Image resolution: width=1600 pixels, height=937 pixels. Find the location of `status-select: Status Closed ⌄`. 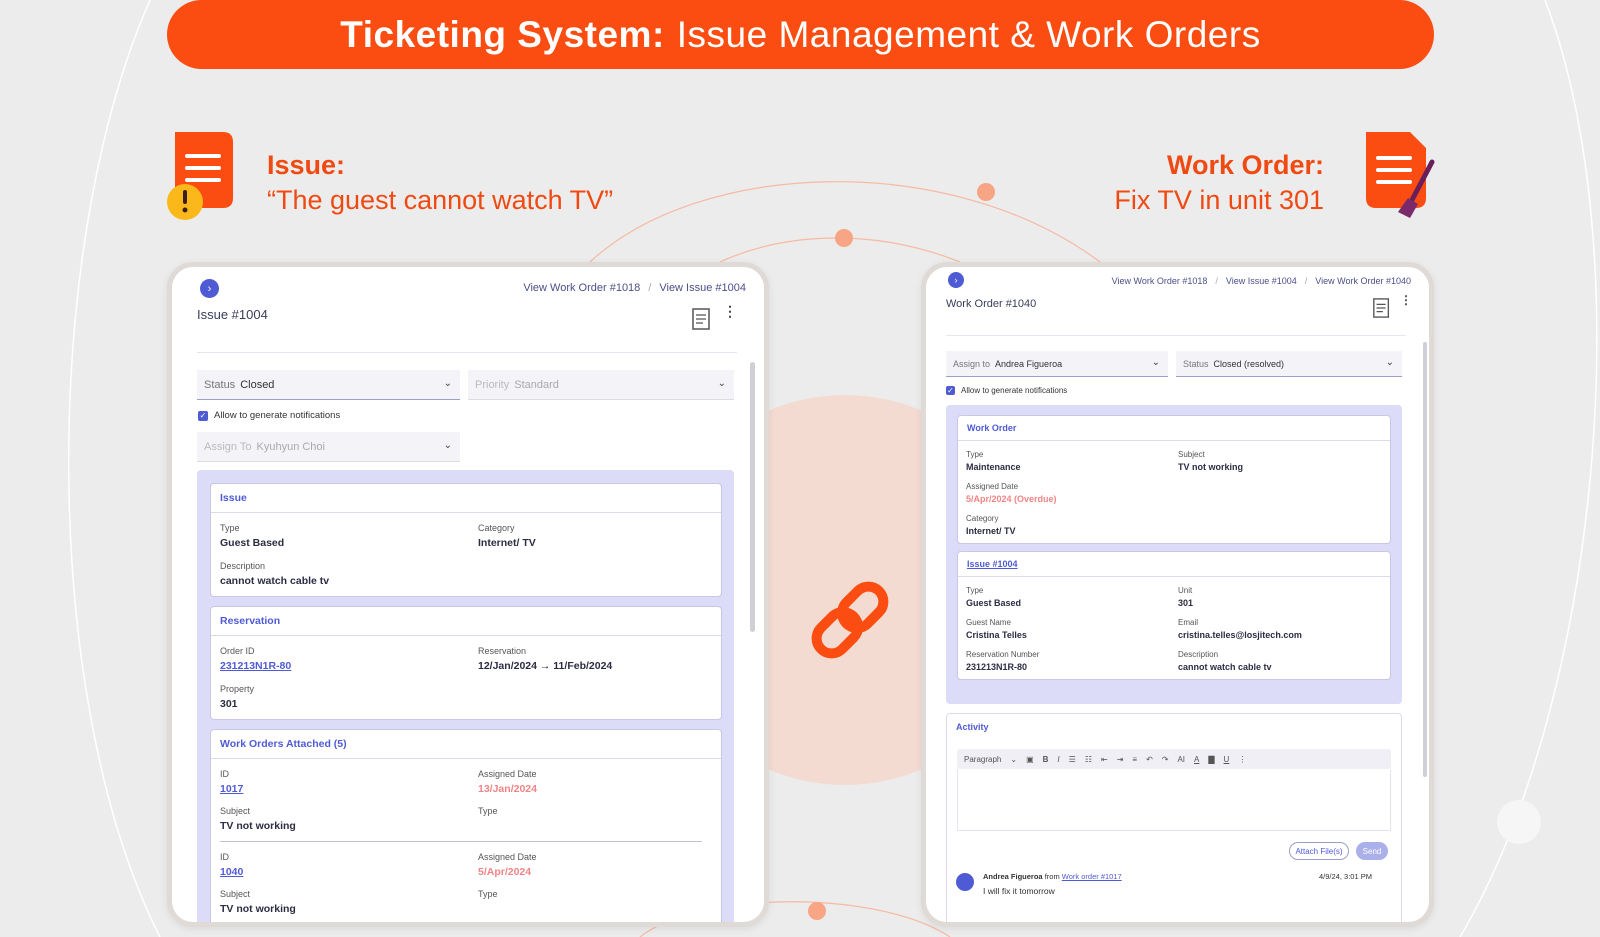

status-select: Status Closed ⌄ is located at coordinates (328, 385).